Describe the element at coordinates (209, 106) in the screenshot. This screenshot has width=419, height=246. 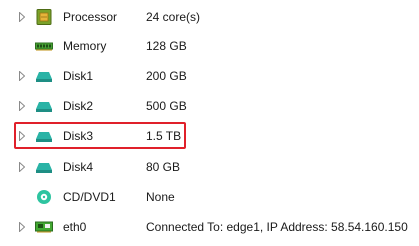
I see `hardware-row-disk2: Disk2 500 GB` at that location.